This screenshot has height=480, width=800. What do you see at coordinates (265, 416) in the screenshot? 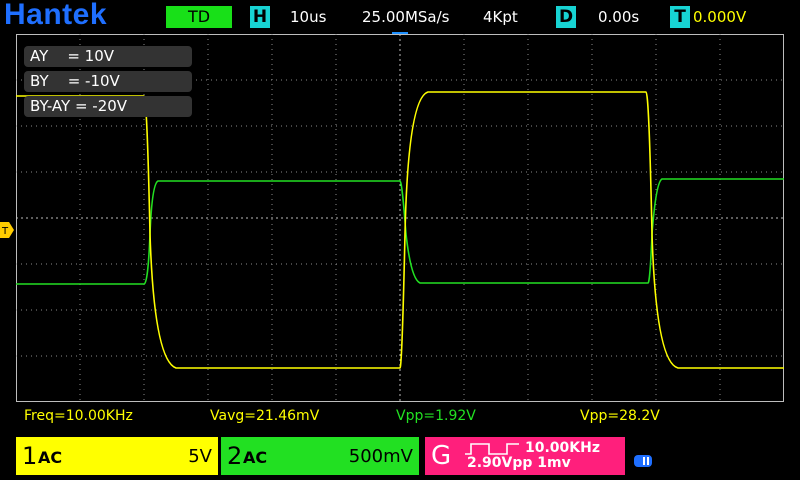
I see `measure-vavg: Vavg=21.46mV` at bounding box center [265, 416].